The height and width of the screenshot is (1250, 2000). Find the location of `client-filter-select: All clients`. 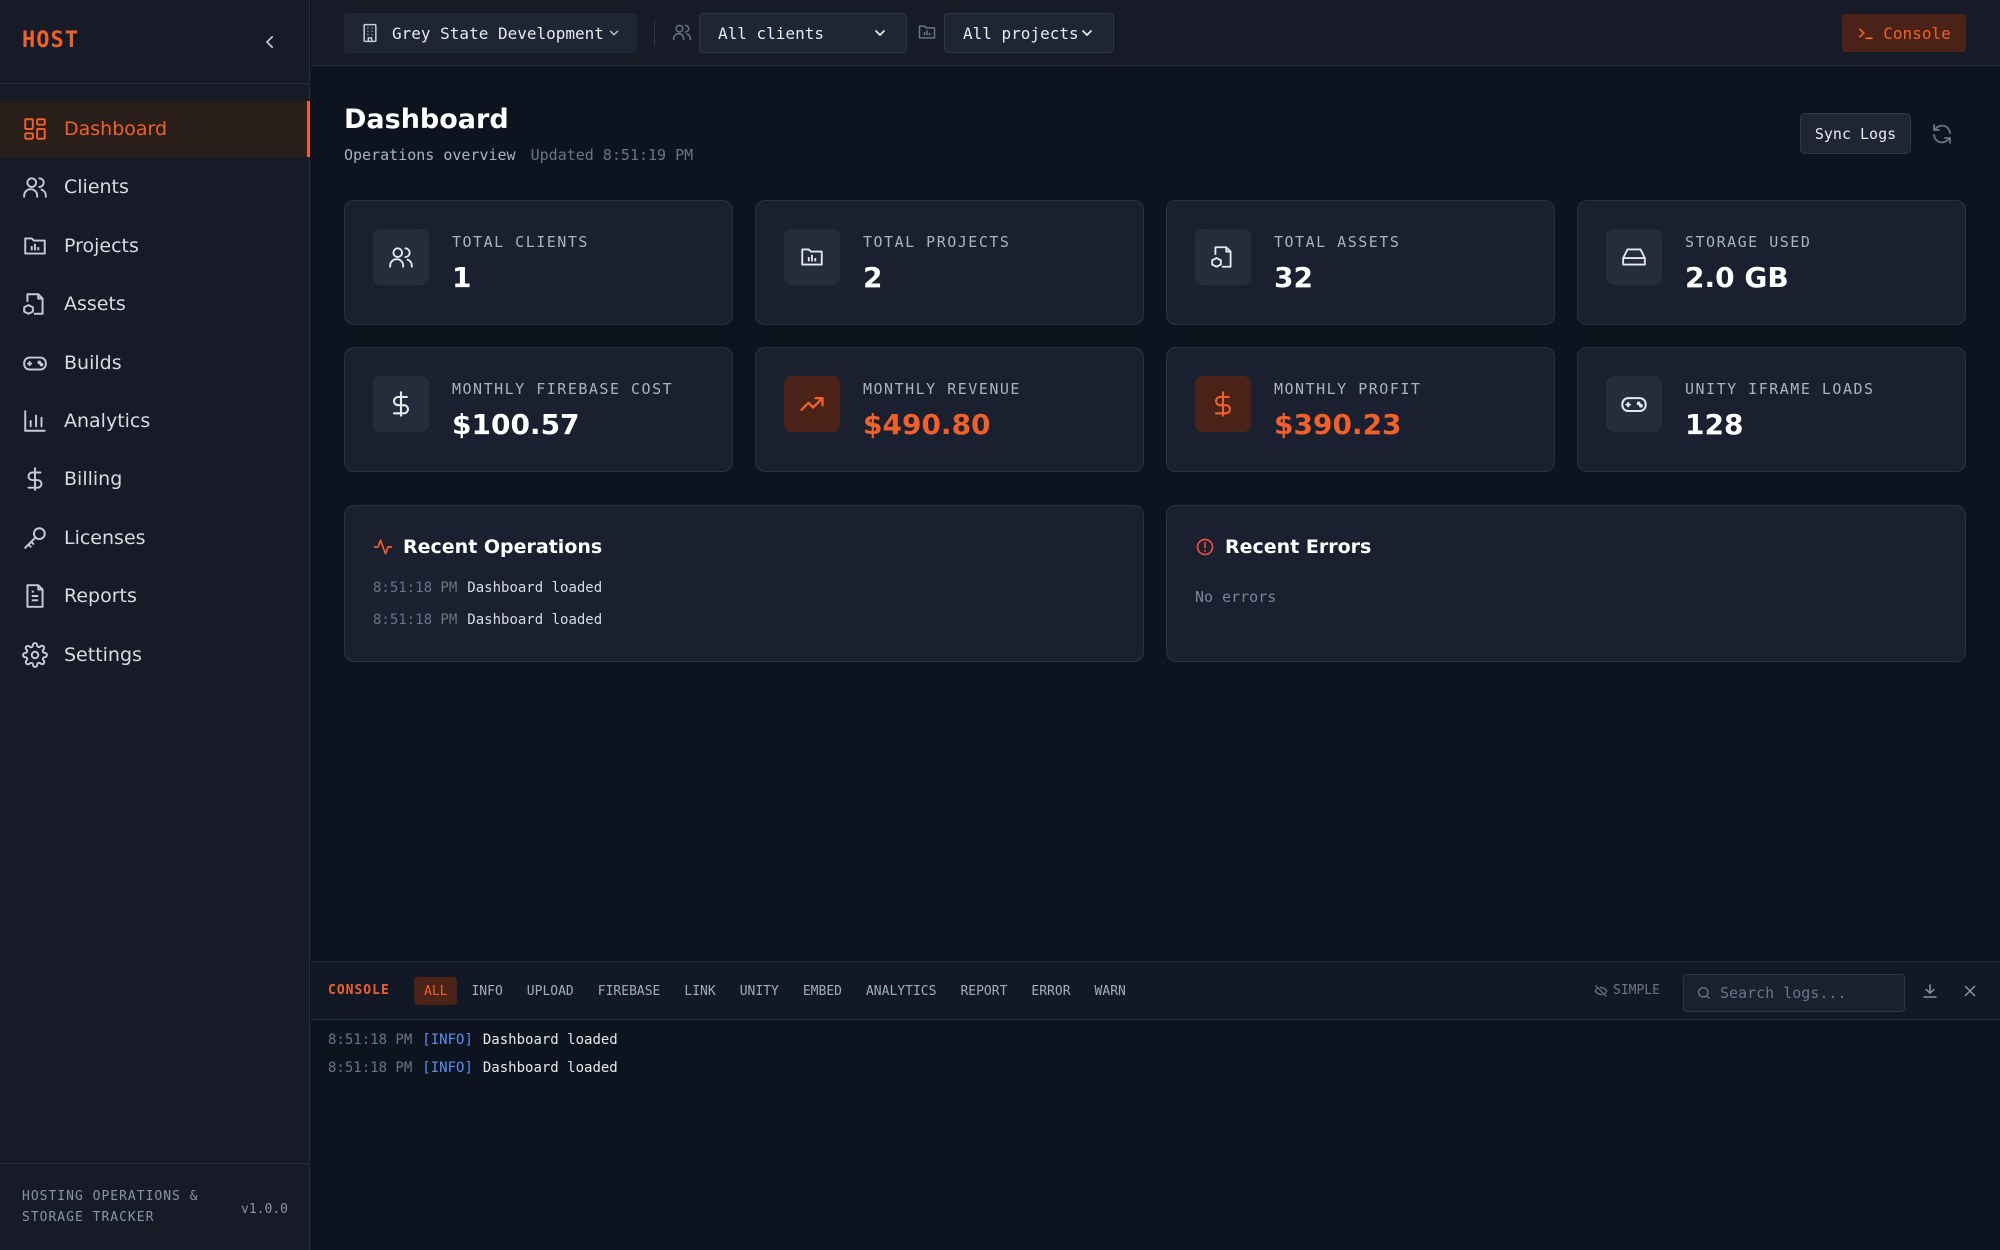

client-filter-select: All clients is located at coordinates (803, 33).